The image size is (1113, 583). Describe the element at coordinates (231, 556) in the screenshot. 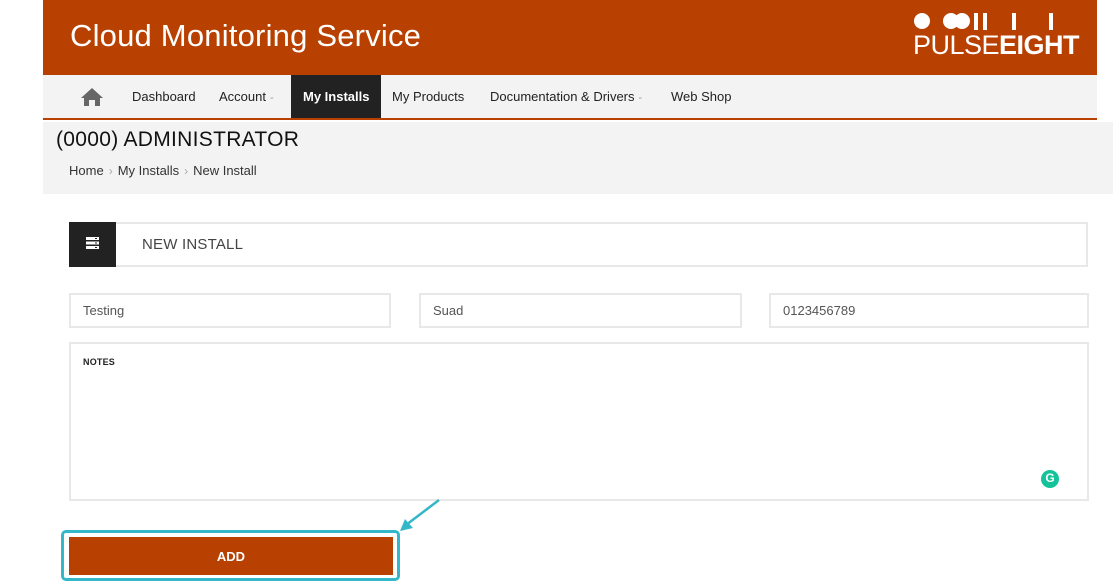

I see `add-button: ADD` at that location.